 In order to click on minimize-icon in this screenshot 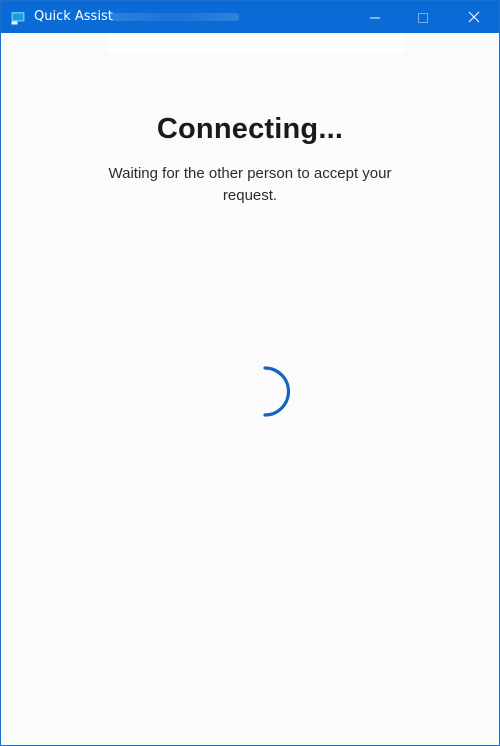, I will do `click(375, 17)`.